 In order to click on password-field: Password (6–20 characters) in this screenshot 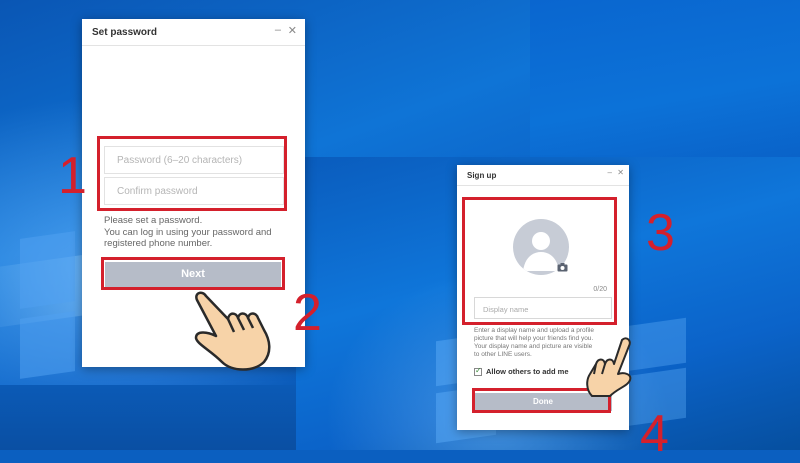, I will do `click(194, 160)`.